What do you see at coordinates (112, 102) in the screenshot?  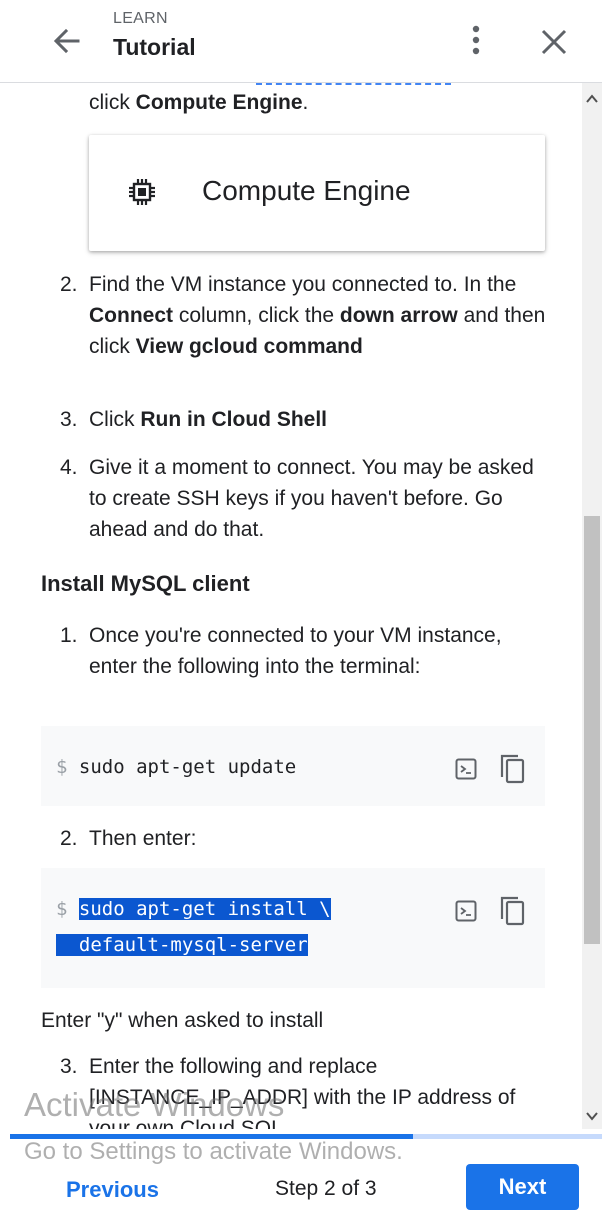 I see `intro-prefix: click` at bounding box center [112, 102].